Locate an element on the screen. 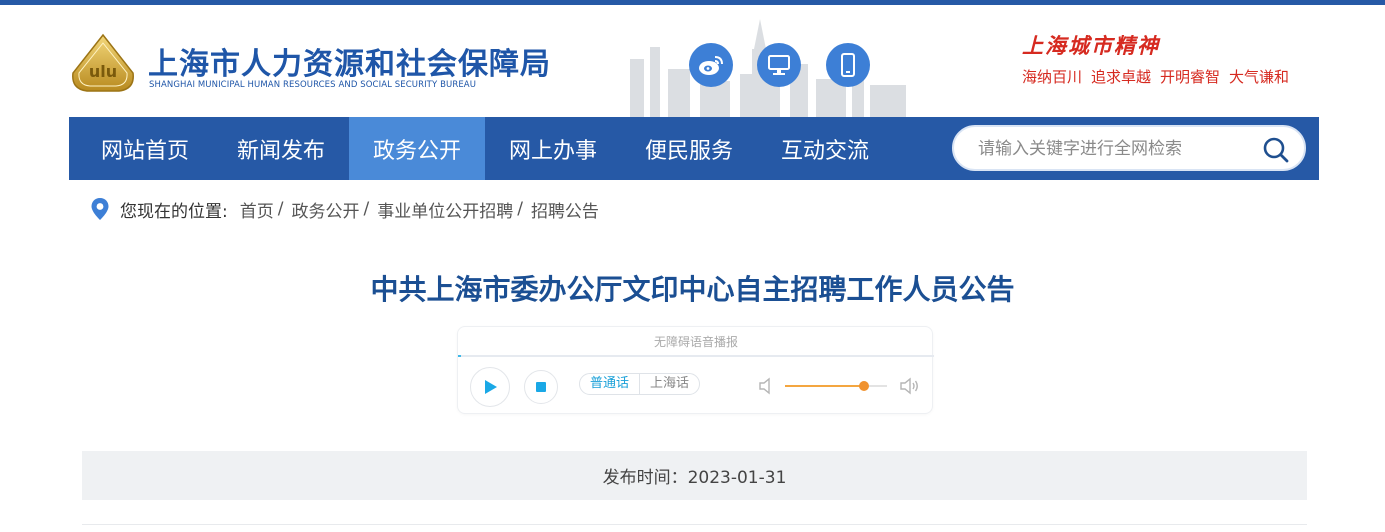 The height and width of the screenshot is (532, 1385). desktop-icon is located at coordinates (779, 65).